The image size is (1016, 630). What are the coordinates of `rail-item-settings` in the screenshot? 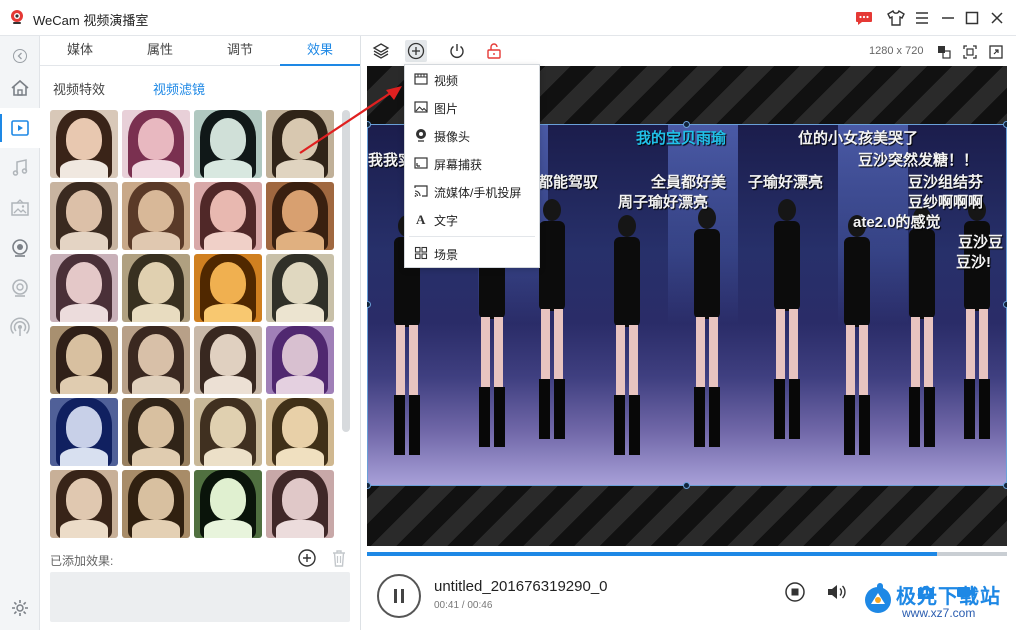 It's located at (20, 608).